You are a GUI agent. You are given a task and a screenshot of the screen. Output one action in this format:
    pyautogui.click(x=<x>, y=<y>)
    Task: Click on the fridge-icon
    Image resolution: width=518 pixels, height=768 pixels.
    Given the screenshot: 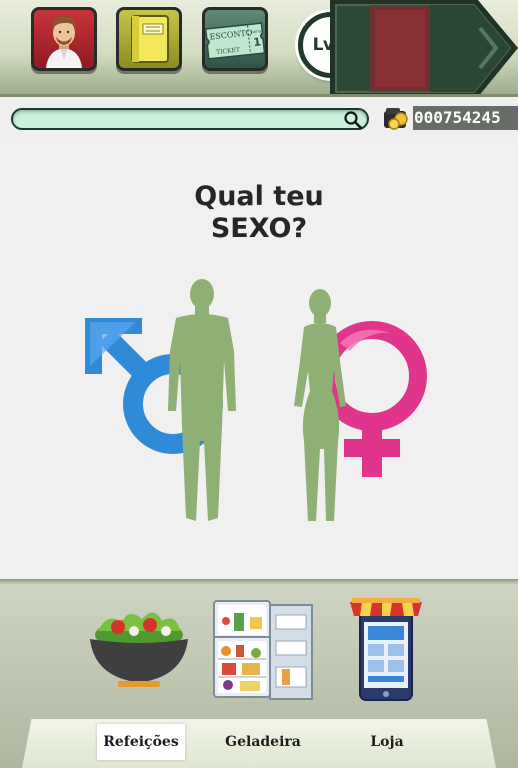 What is the action you would take?
    pyautogui.click(x=263, y=650)
    